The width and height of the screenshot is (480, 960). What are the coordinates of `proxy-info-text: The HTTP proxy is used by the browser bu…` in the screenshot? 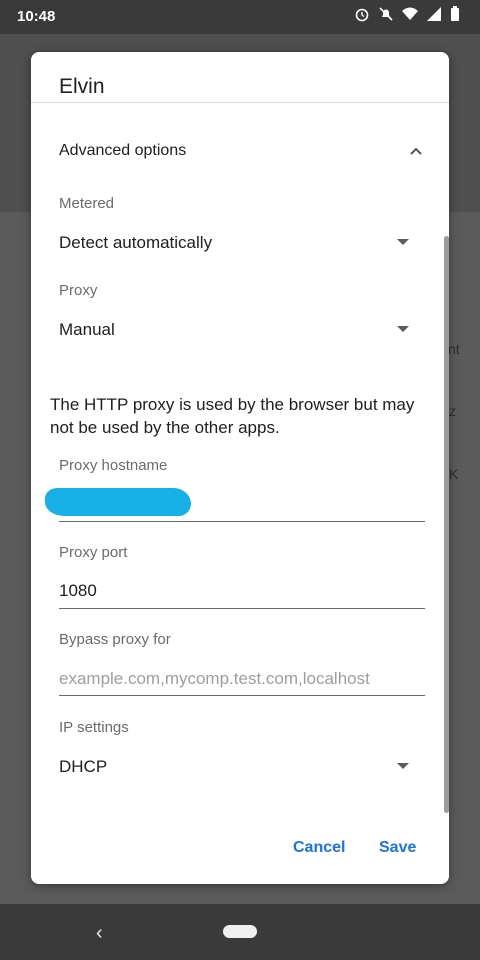 It's located at (232, 416).